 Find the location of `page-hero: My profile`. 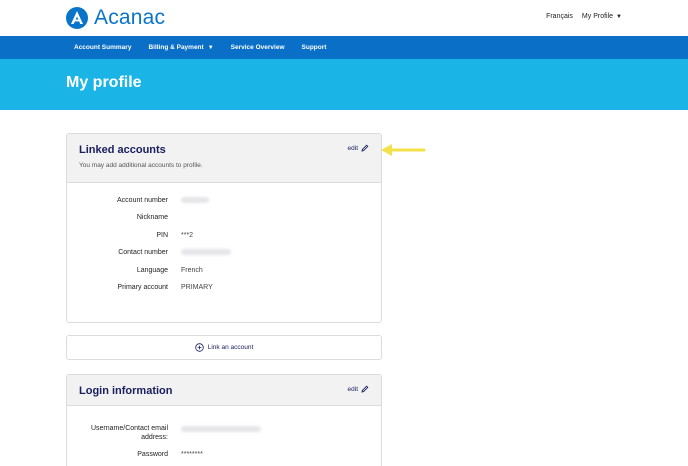

page-hero: My profile is located at coordinates (344, 84).